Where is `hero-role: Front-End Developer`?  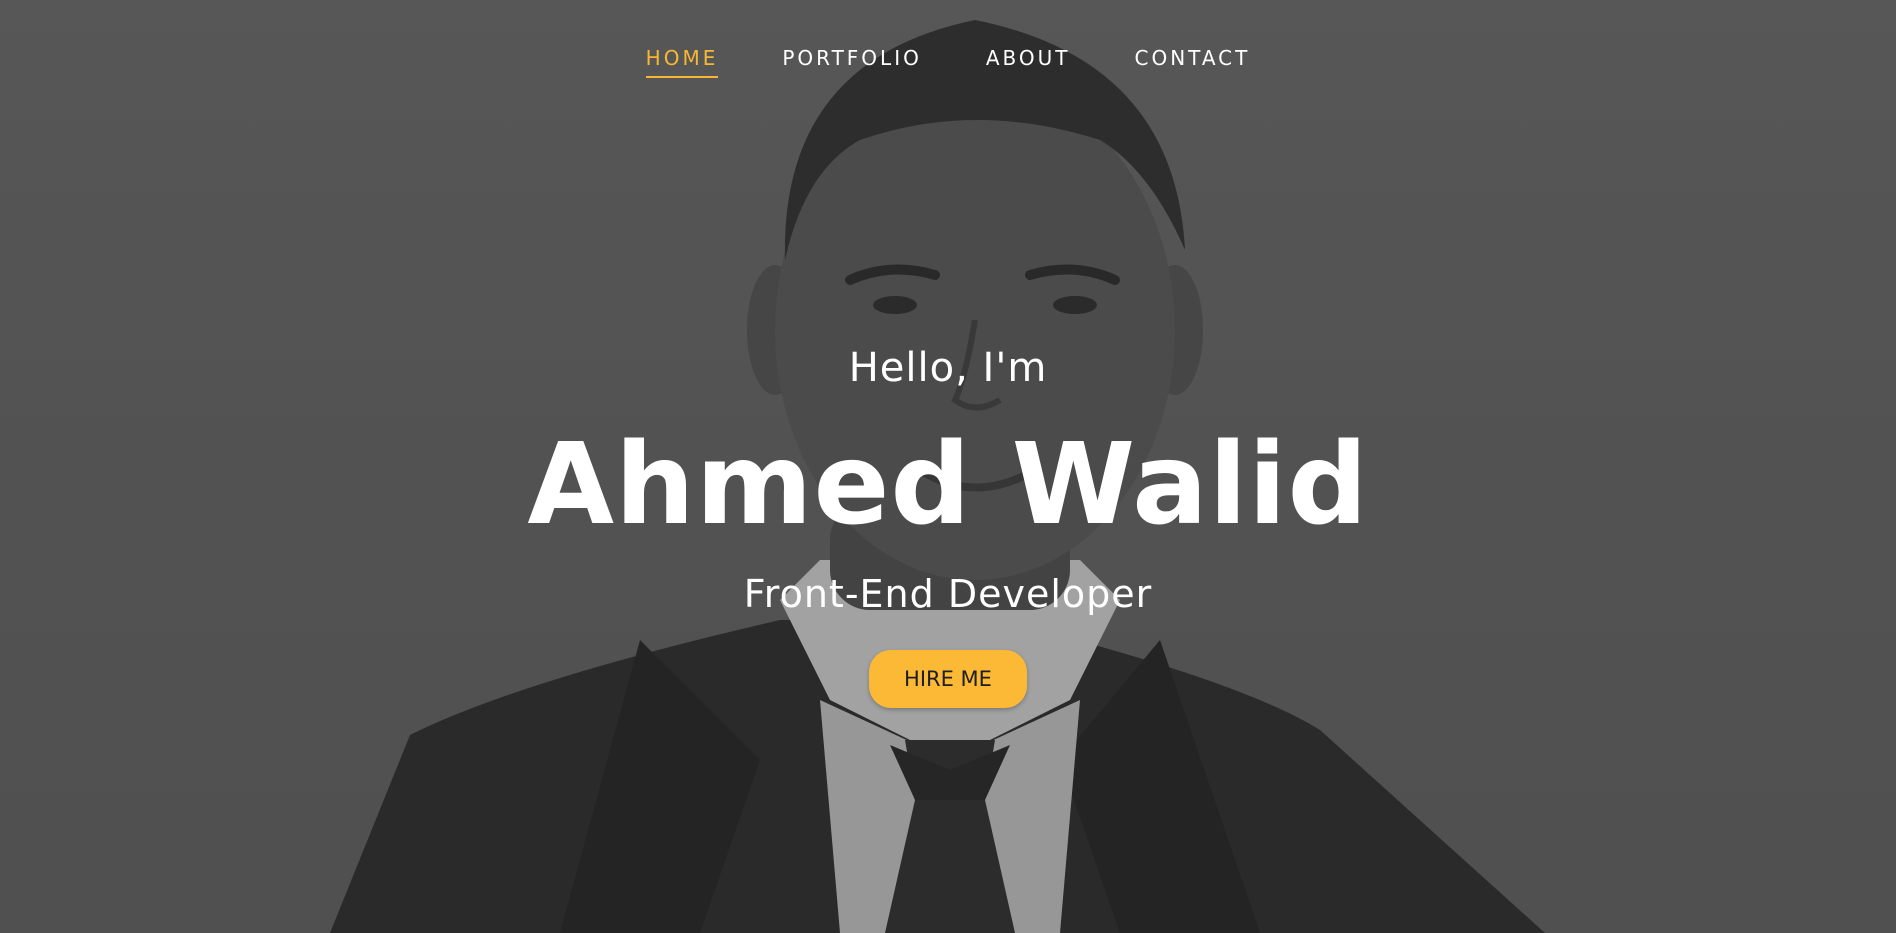
hero-role: Front-End Developer is located at coordinates (948, 594).